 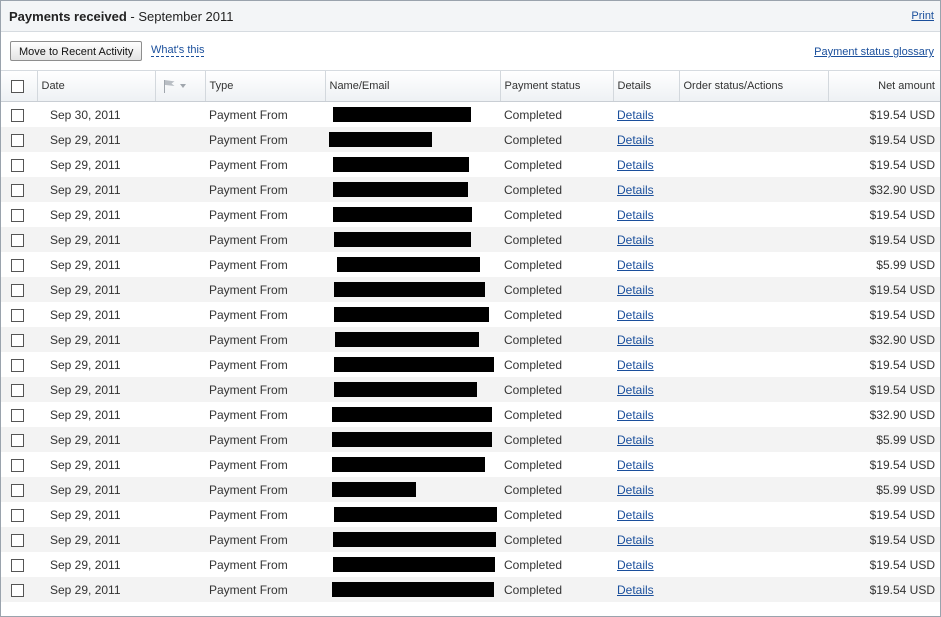 What do you see at coordinates (413, 86) in the screenshot?
I see `name-email-column-header: Name/Email` at bounding box center [413, 86].